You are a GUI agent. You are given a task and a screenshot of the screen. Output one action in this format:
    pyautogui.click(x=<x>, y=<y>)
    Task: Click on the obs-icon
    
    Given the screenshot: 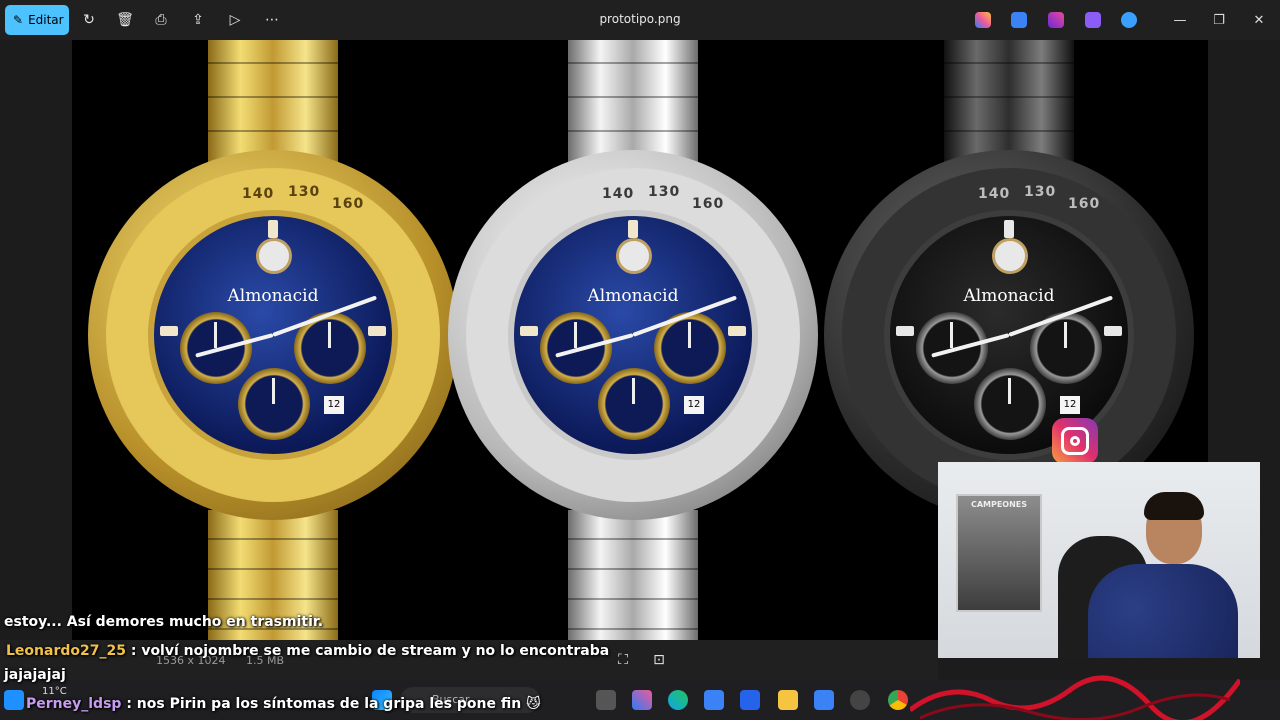 What is the action you would take?
    pyautogui.click(x=860, y=700)
    